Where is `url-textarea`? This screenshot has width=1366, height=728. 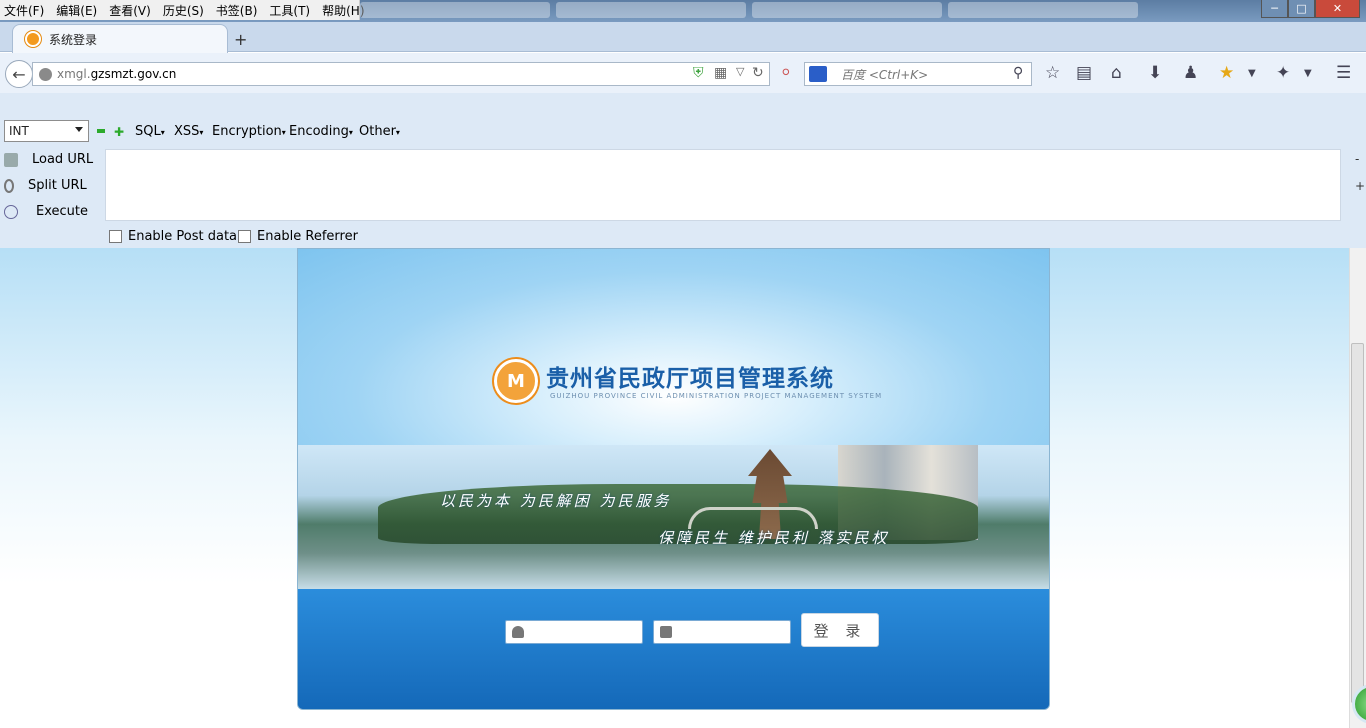 url-textarea is located at coordinates (723, 185).